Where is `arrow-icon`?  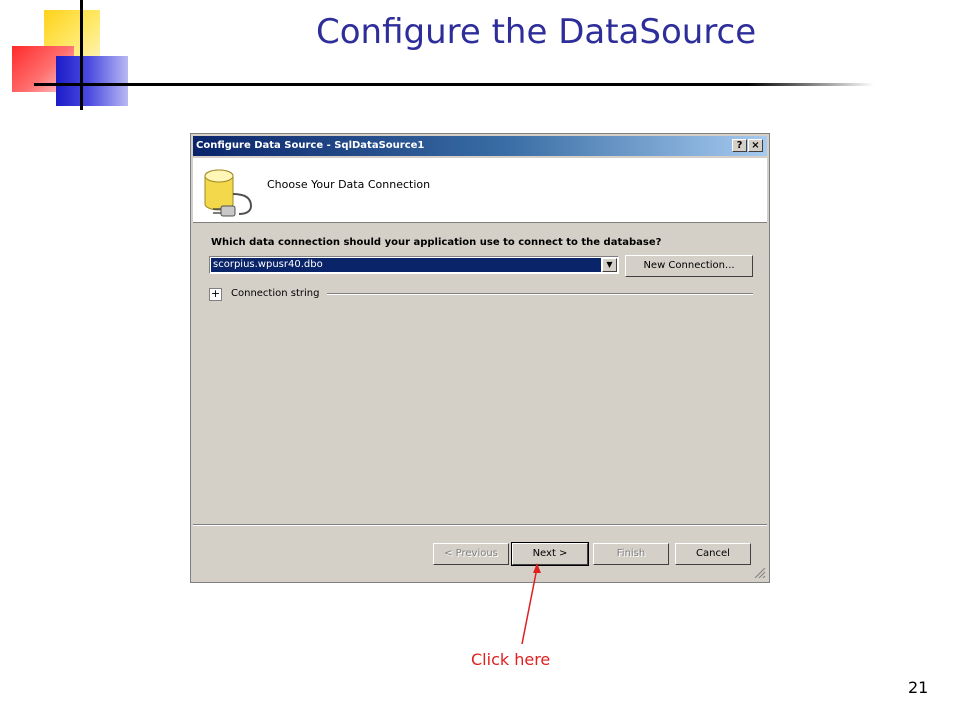
arrow-icon is located at coordinates (531, 604).